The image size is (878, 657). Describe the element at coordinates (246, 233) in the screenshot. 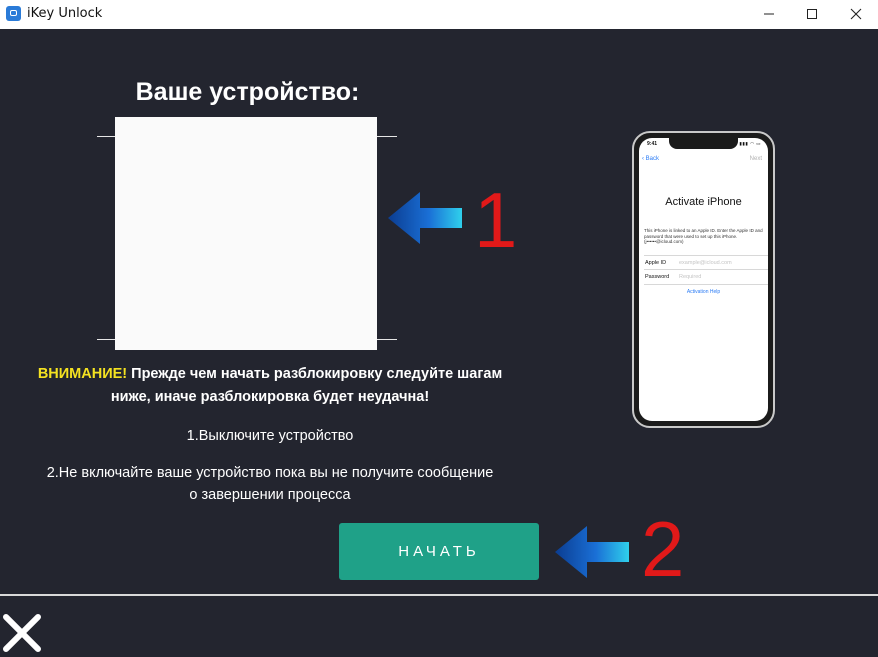

I see `device-image-placeholder` at that location.